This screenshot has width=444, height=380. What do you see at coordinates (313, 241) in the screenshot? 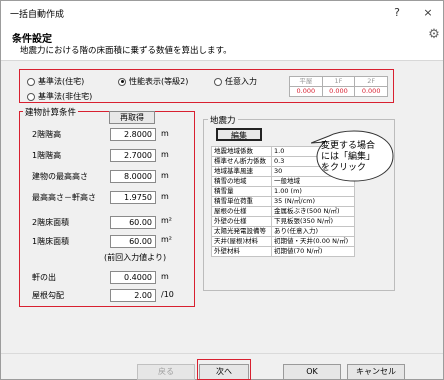
I see `param-value: 初期値・天井(0.00 N/㎡)` at bounding box center [313, 241].